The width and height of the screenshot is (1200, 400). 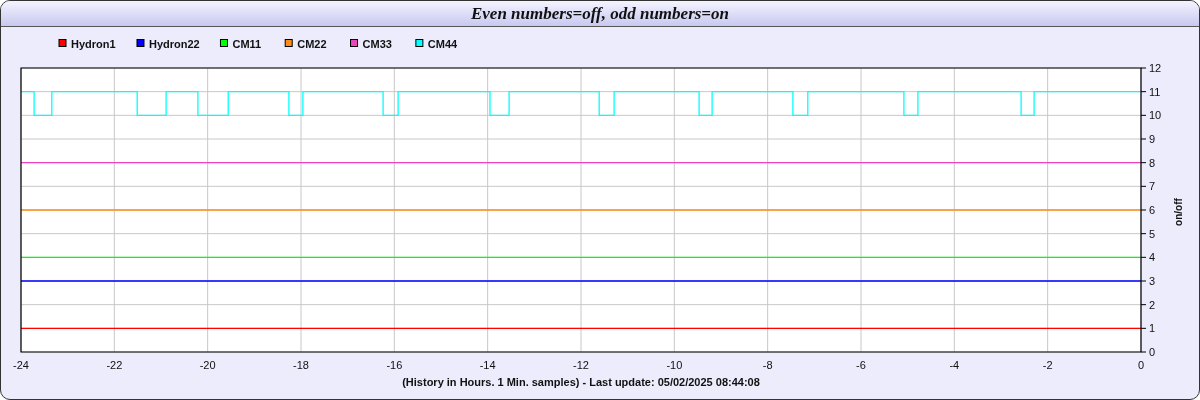 I want to click on x-tick-label: -2, so click(x=1047, y=365).